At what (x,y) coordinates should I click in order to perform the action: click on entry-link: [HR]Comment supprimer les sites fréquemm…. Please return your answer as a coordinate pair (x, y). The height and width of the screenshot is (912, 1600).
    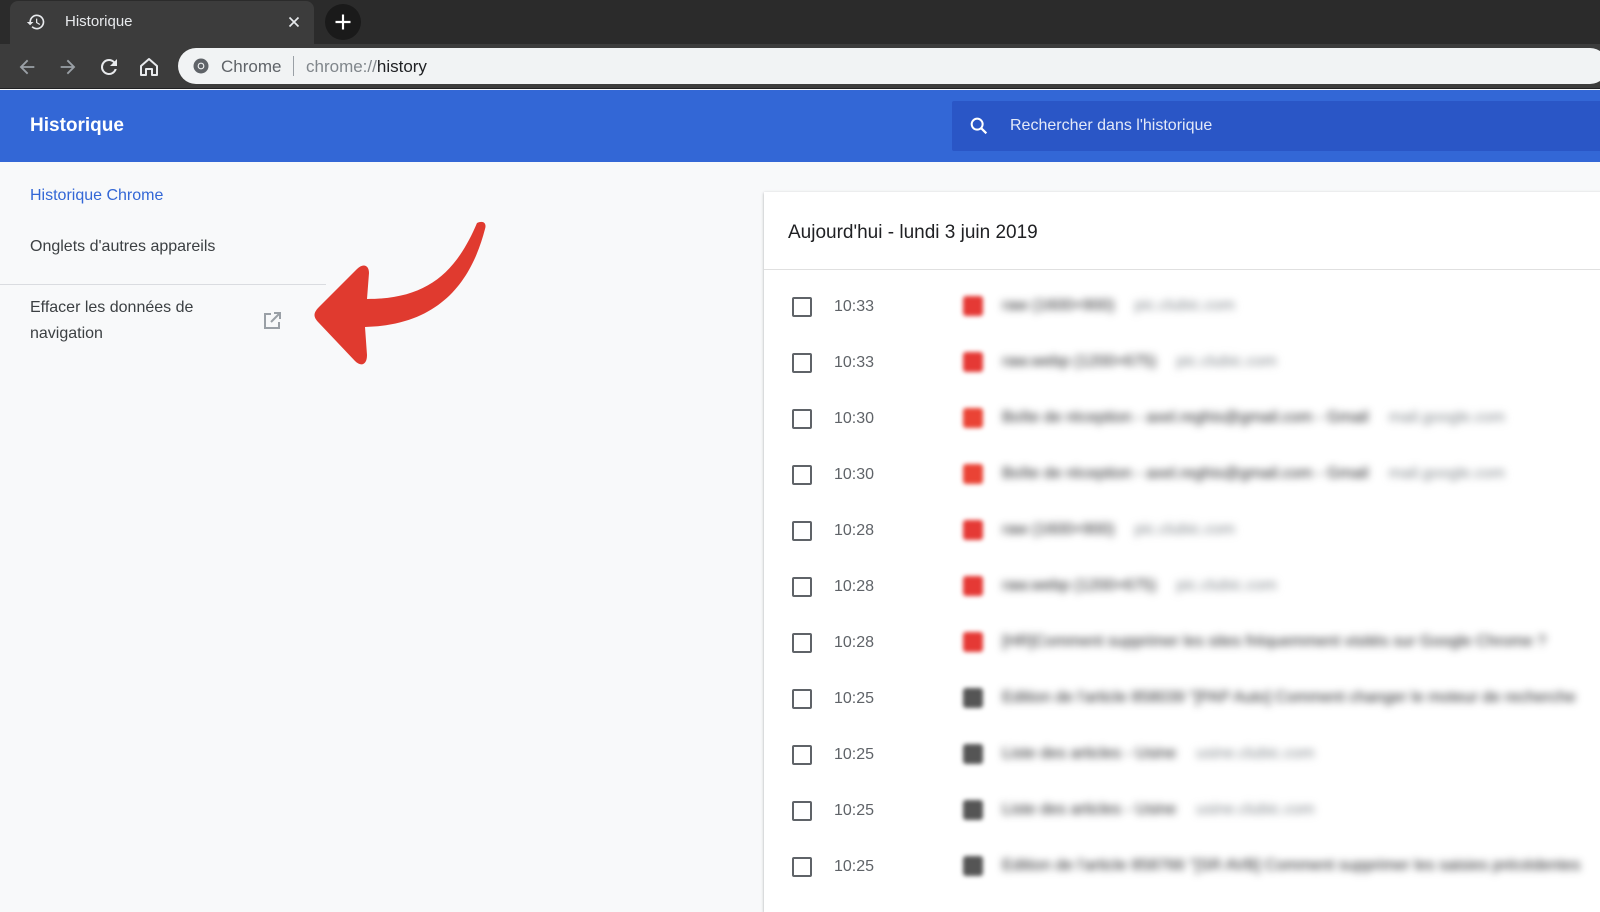
    Looking at the image, I should click on (1284, 642).